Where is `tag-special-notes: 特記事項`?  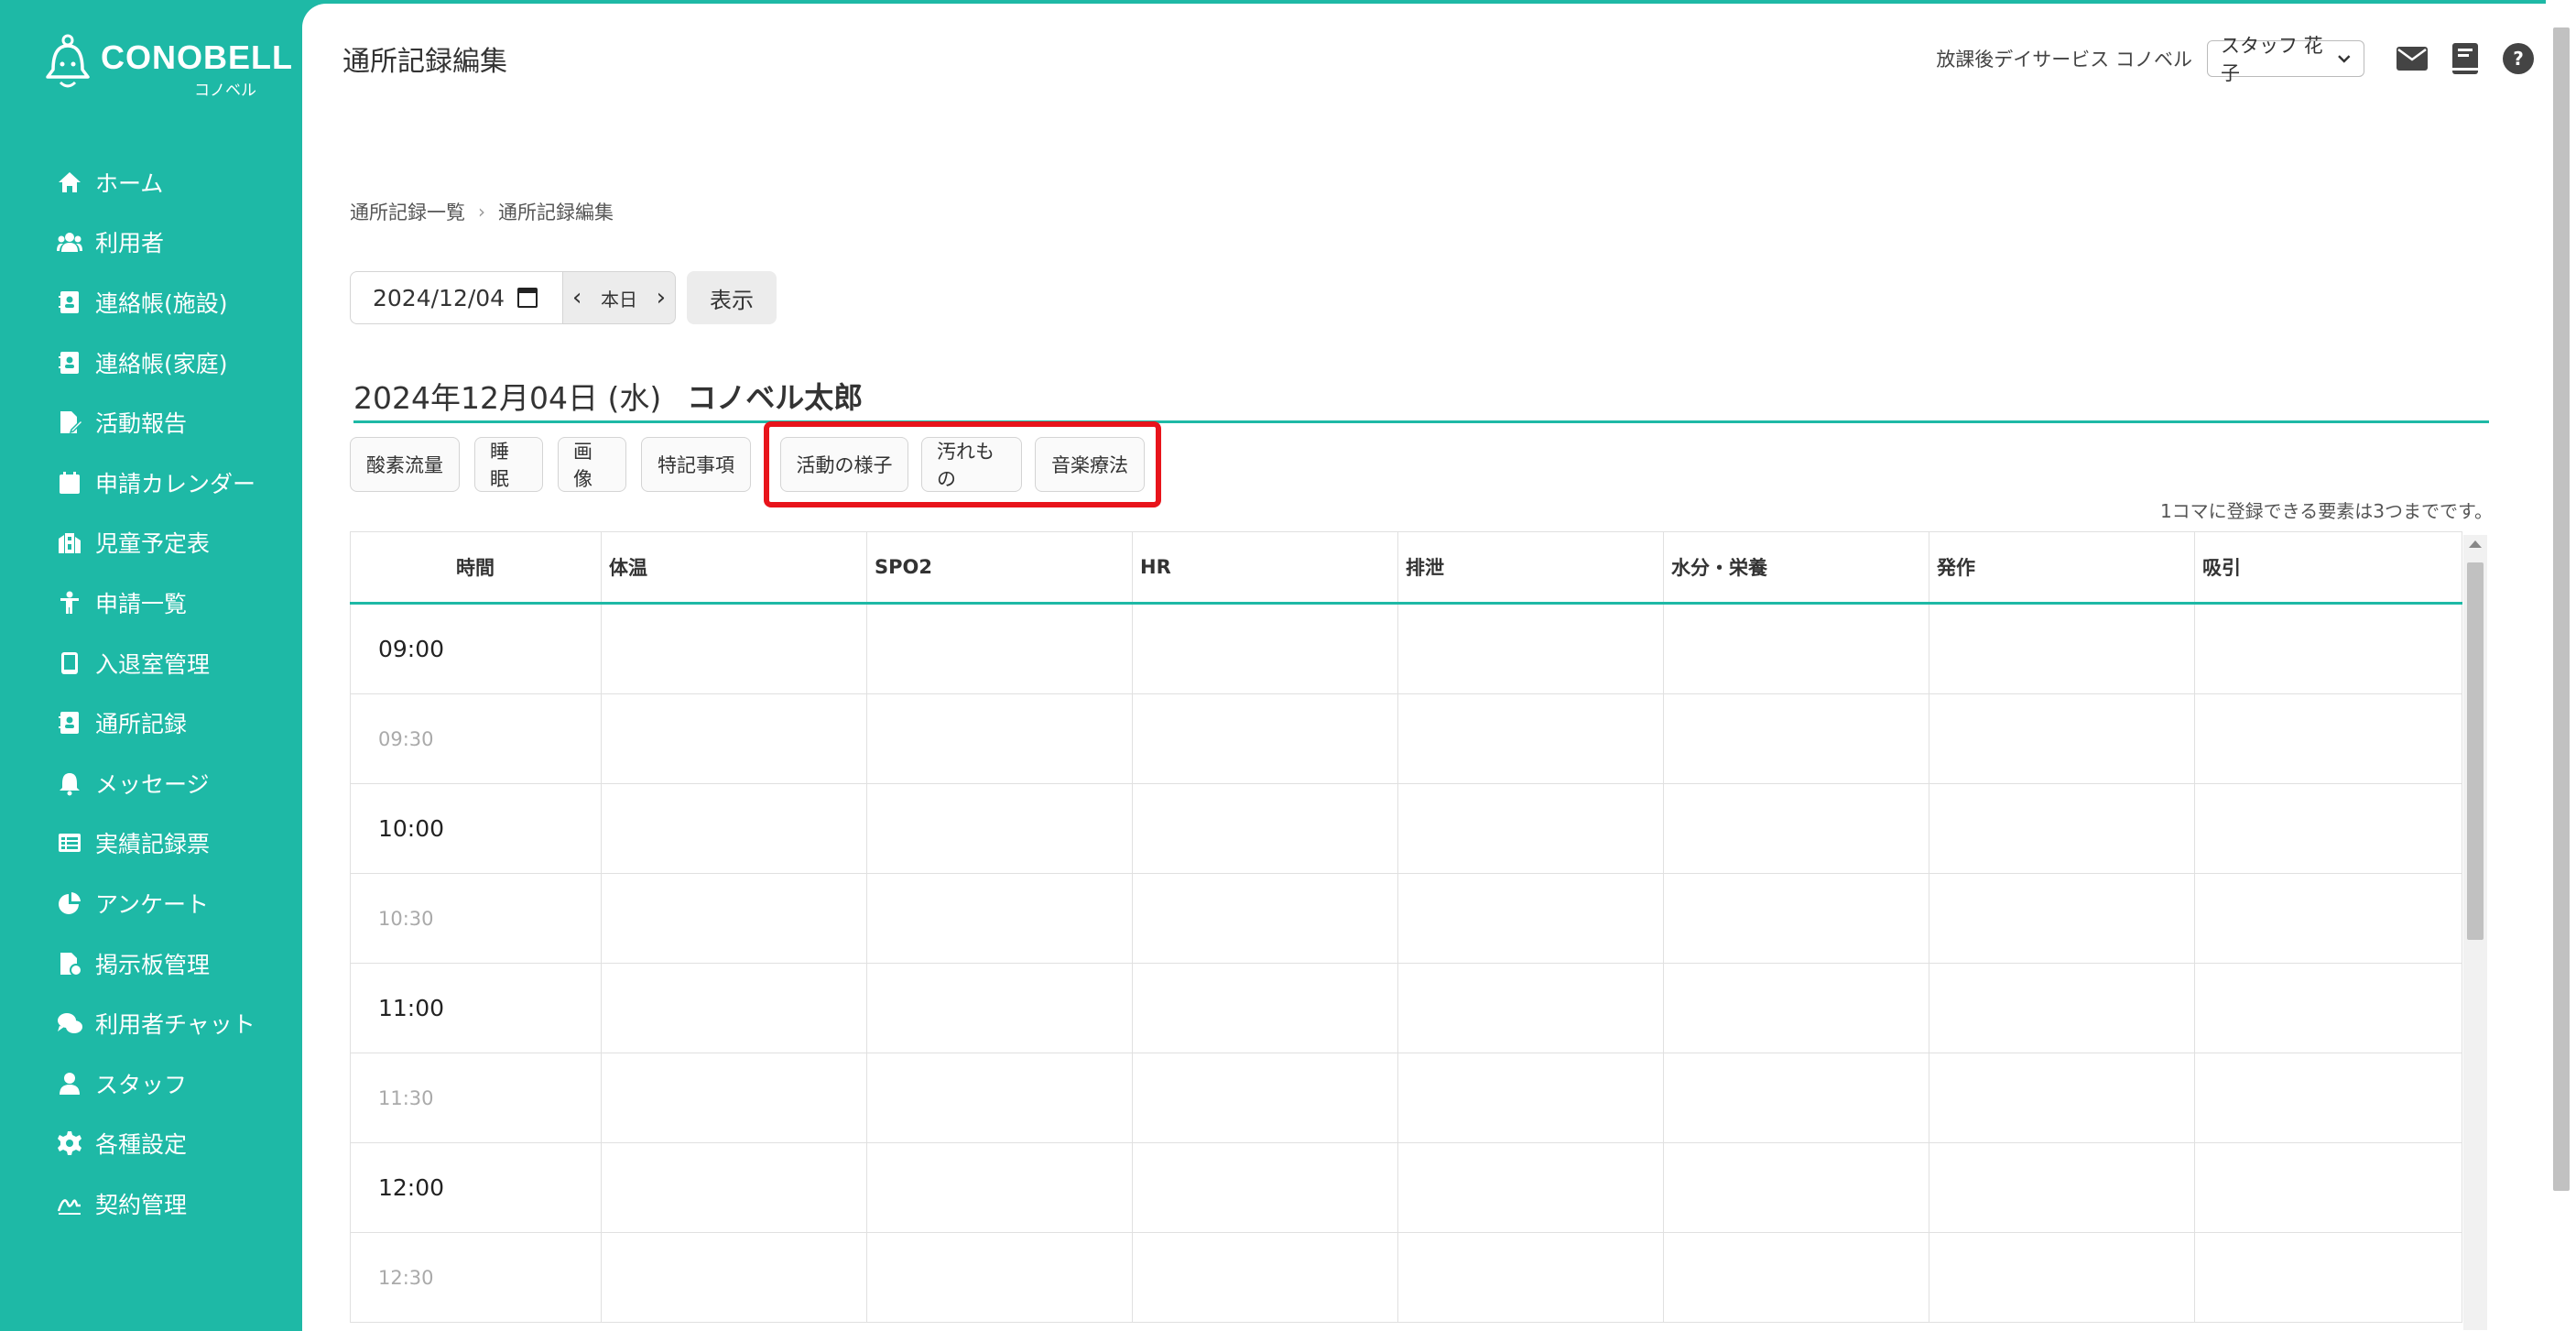 tag-special-notes: 特記事項 is located at coordinates (696, 465).